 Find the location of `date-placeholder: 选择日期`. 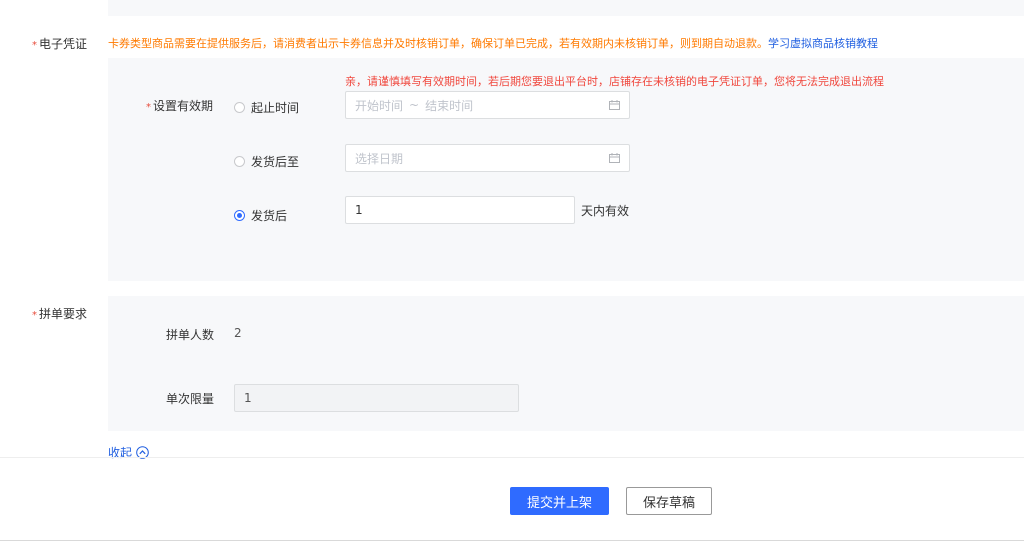

date-placeholder: 选择日期 is located at coordinates (379, 158).